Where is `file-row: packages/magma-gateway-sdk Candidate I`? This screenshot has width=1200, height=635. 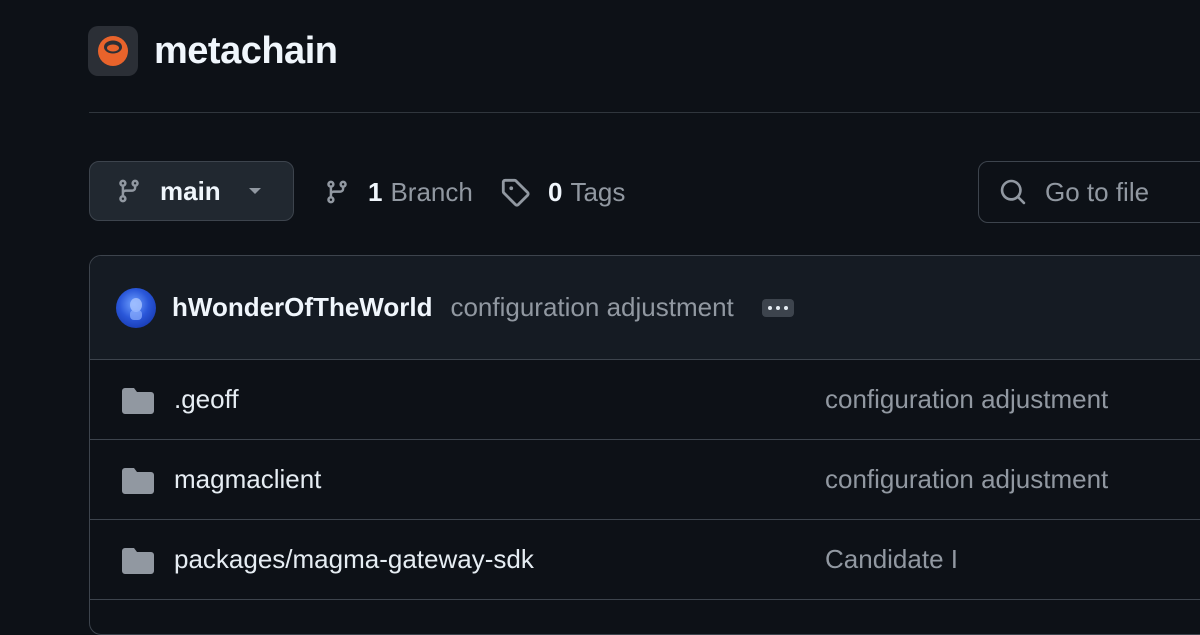
file-row: packages/magma-gateway-sdk Candidate I is located at coordinates (645, 560).